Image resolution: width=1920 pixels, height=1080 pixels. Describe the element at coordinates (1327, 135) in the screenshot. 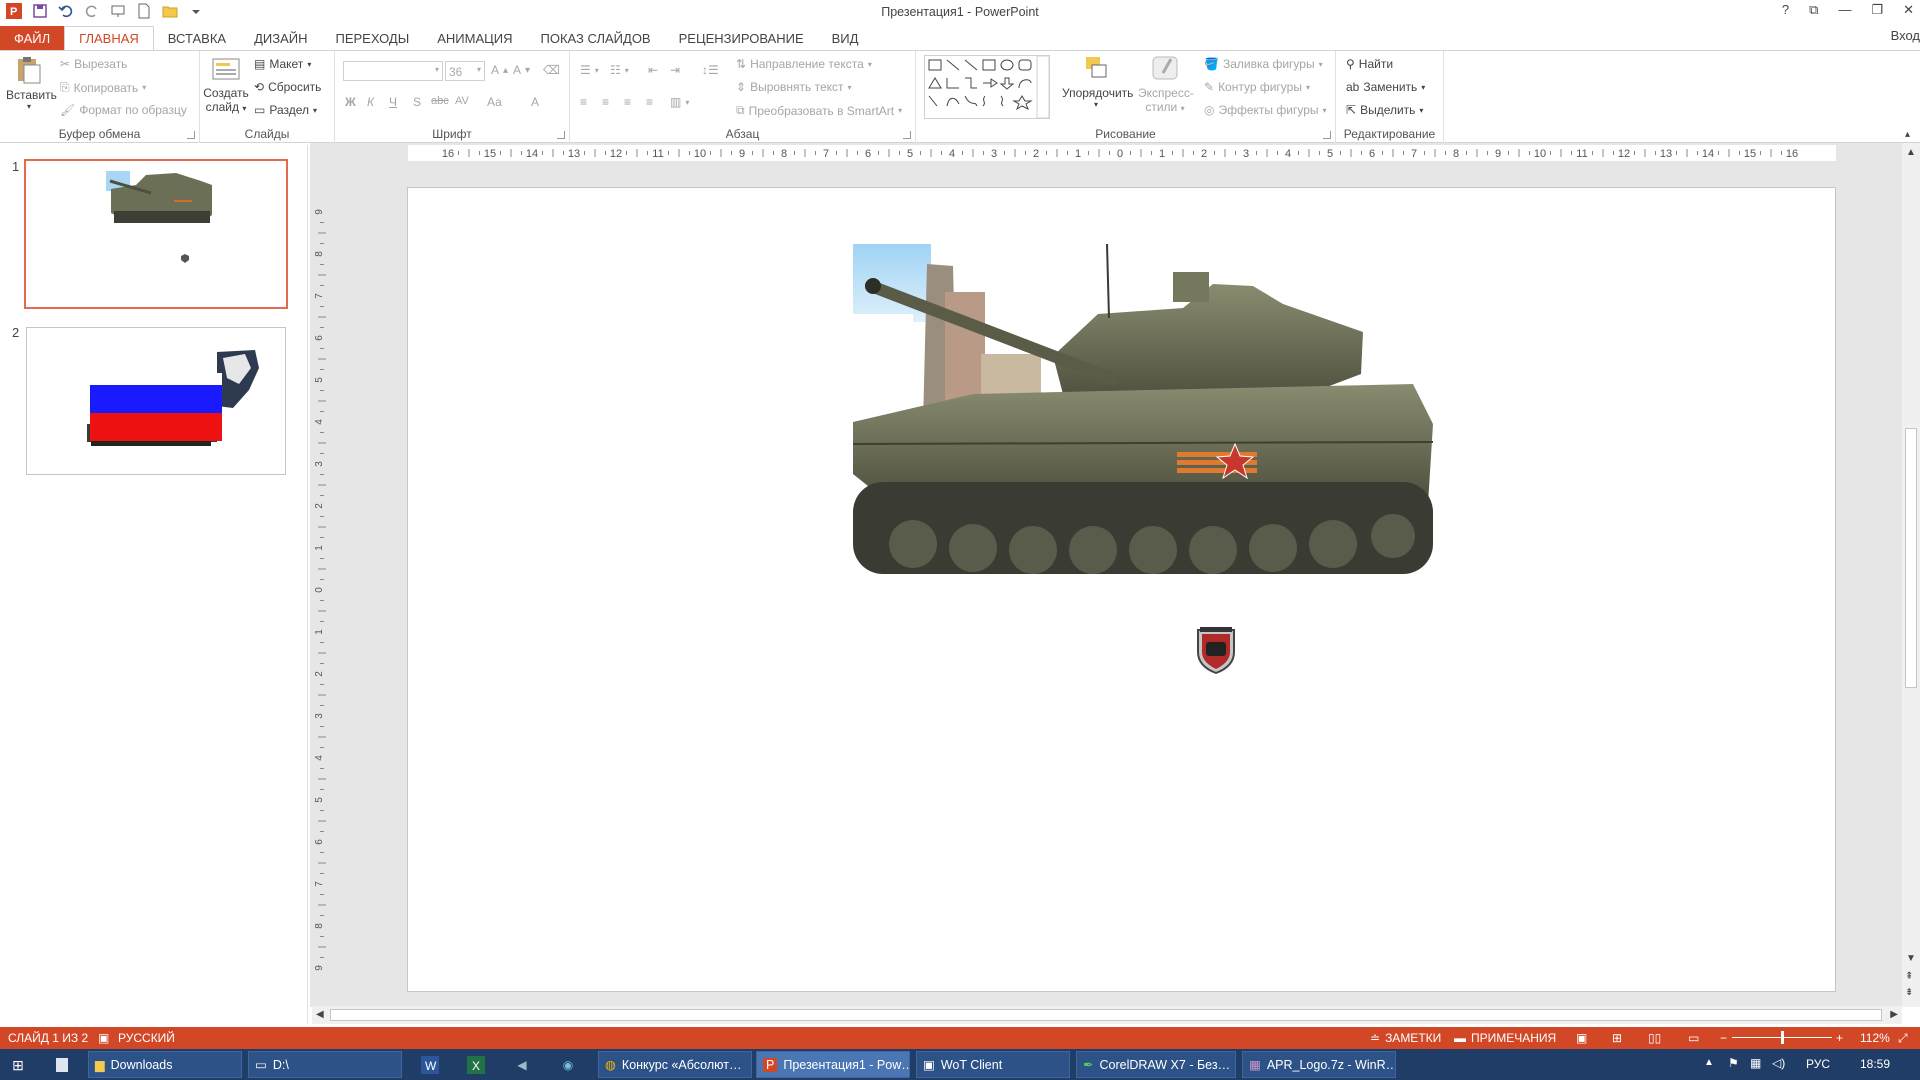

I see `drawing-launcher-icon` at that location.